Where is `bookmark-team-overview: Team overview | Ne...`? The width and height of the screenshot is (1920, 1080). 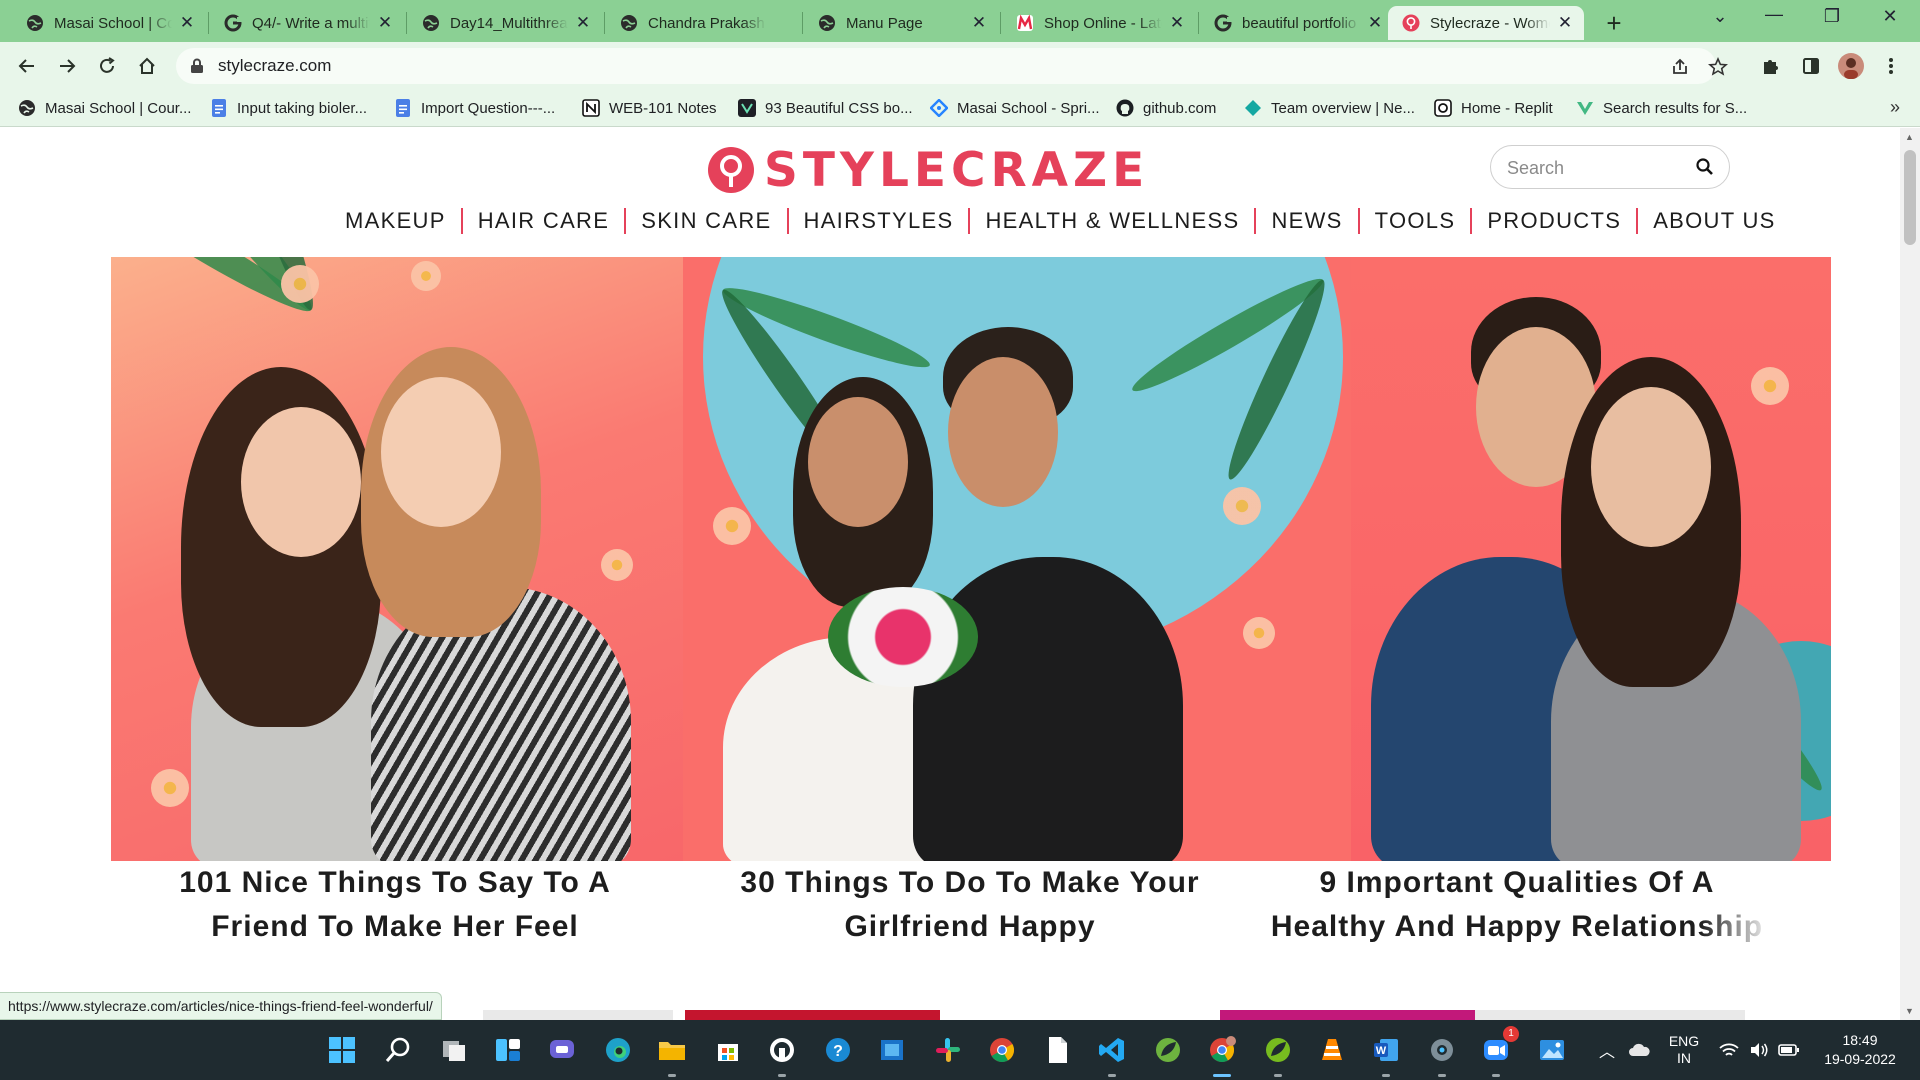
bookmark-team-overview: Team overview | Ne... is located at coordinates (1329, 108).